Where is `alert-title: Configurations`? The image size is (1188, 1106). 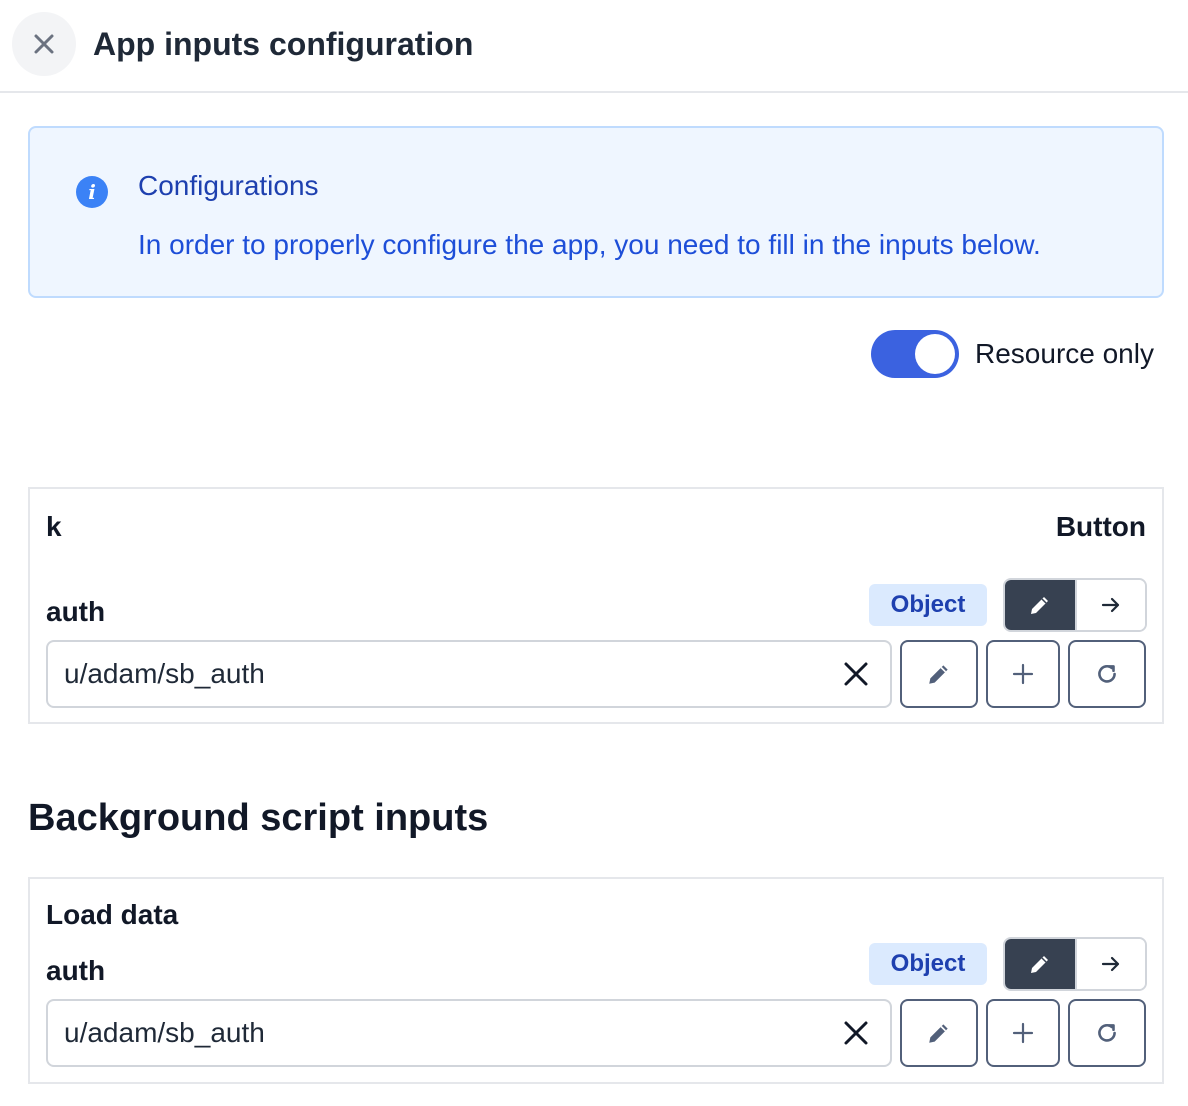
alert-title: Configurations is located at coordinates (228, 185).